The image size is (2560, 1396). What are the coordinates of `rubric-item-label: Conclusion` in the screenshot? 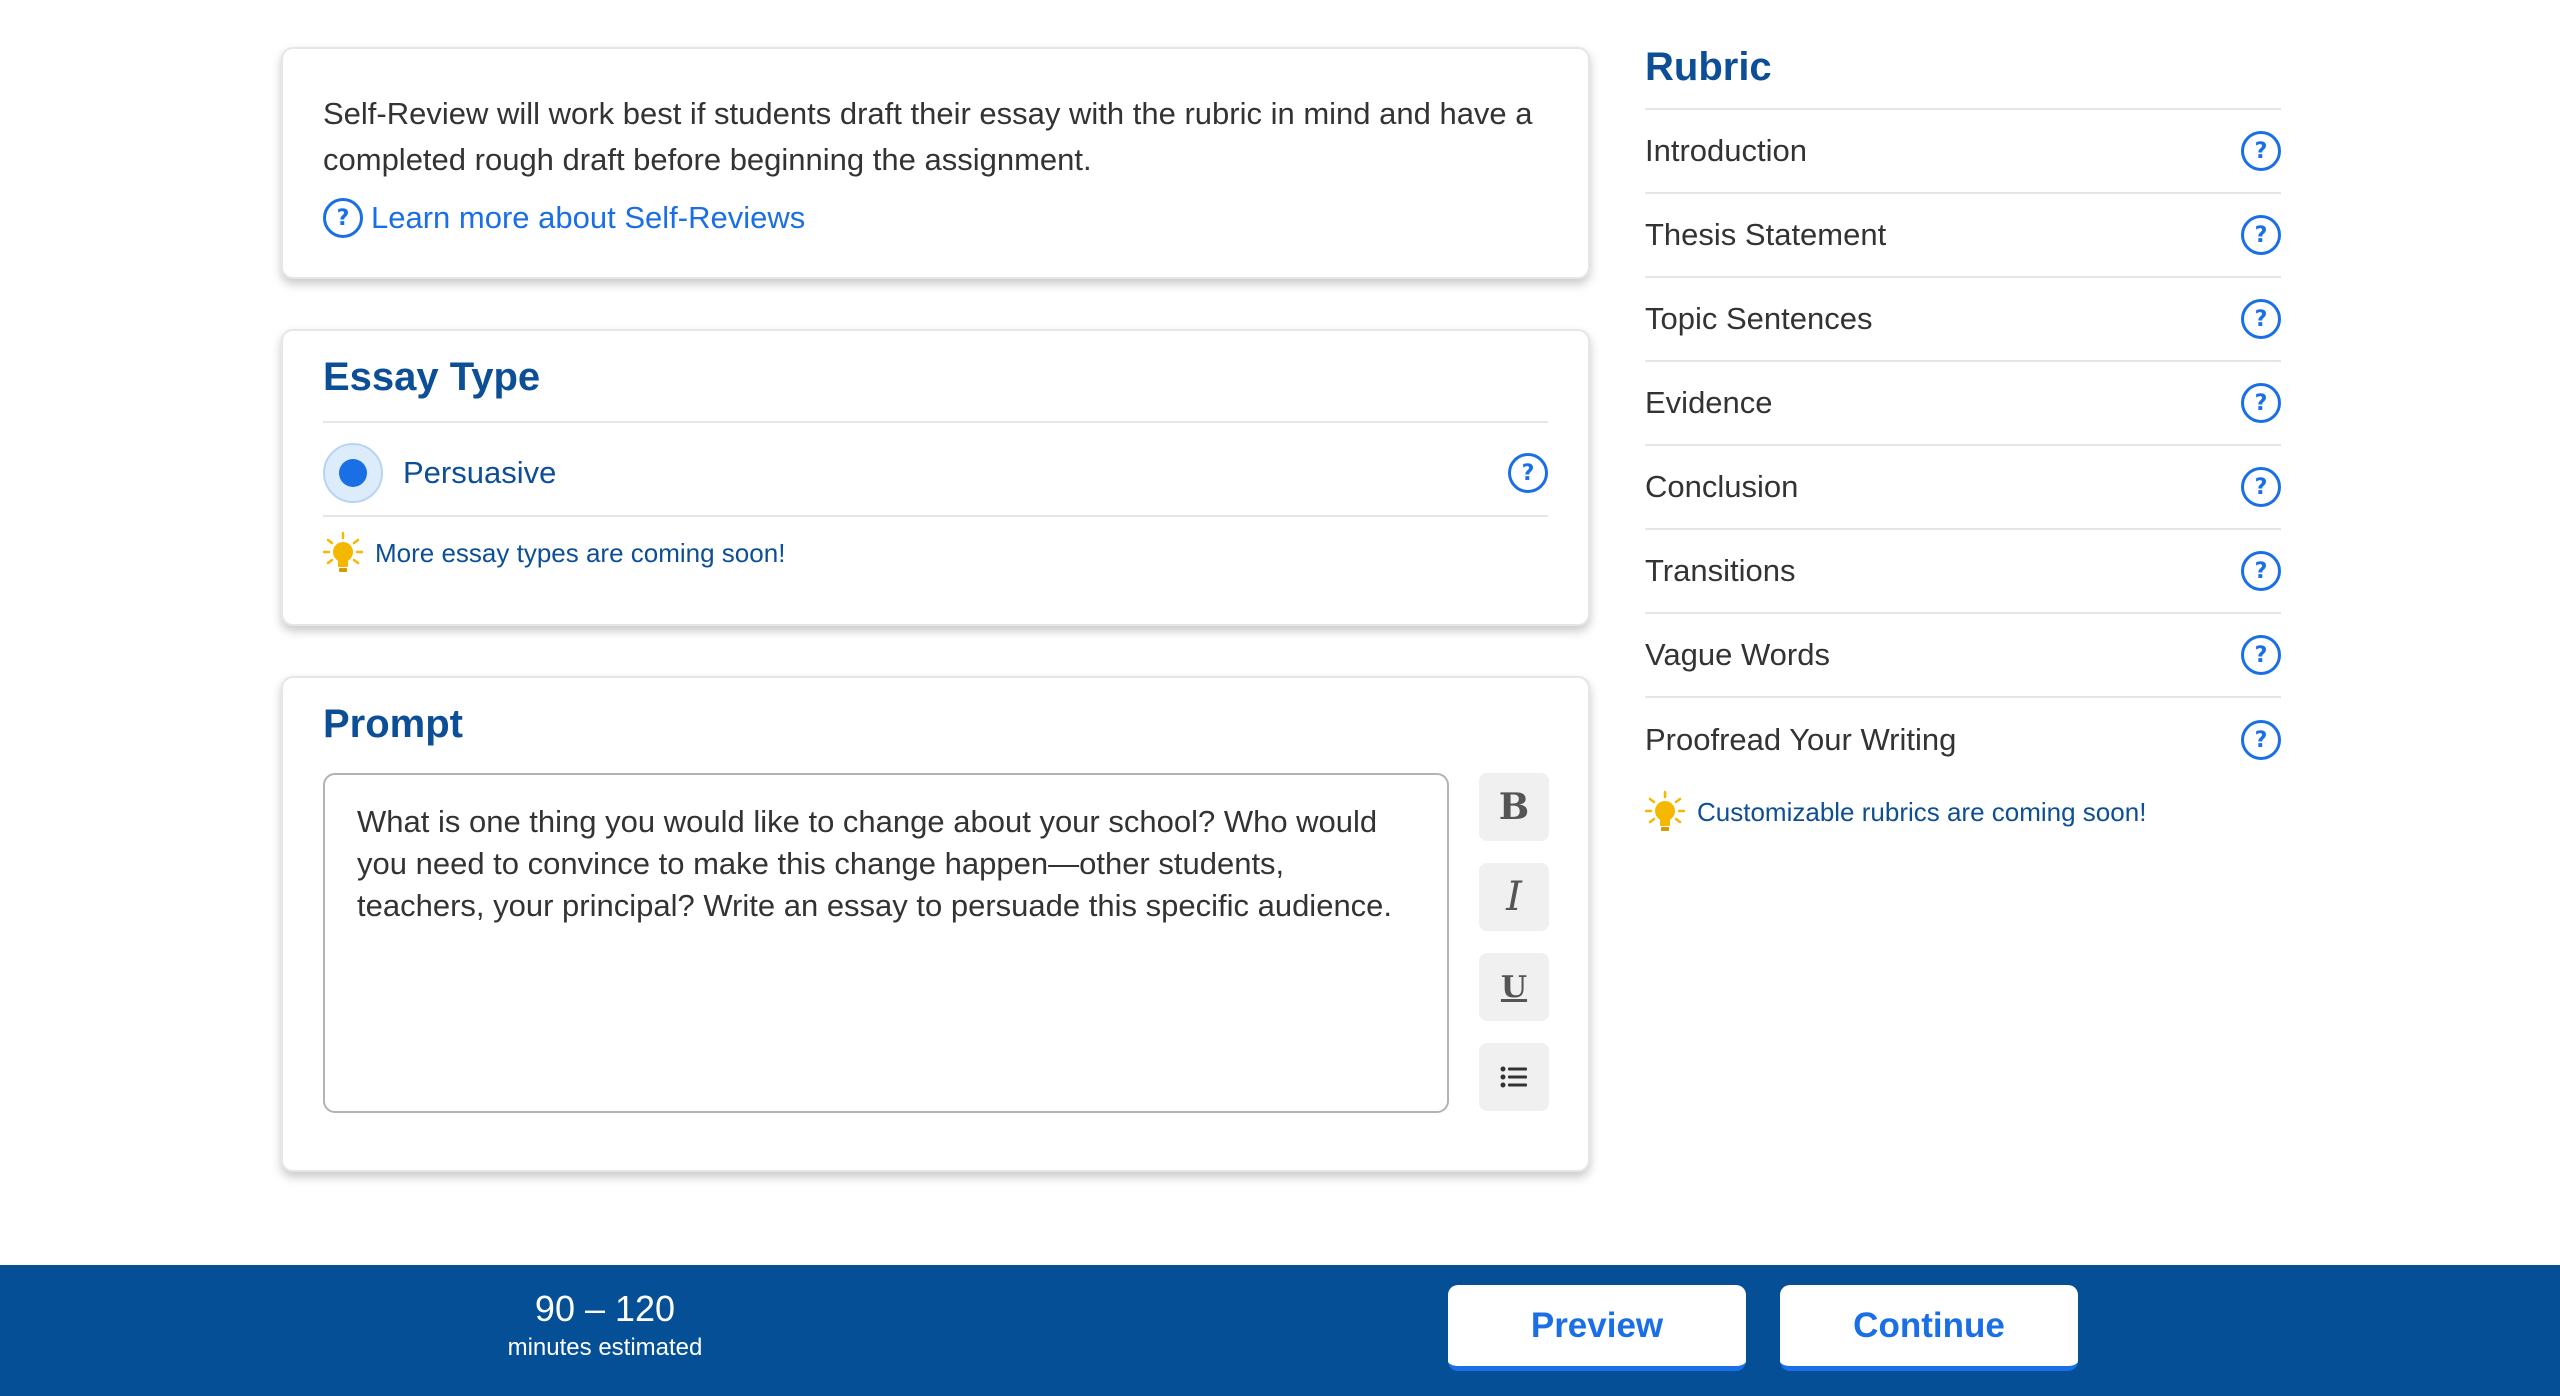 It's located at (1722, 486).